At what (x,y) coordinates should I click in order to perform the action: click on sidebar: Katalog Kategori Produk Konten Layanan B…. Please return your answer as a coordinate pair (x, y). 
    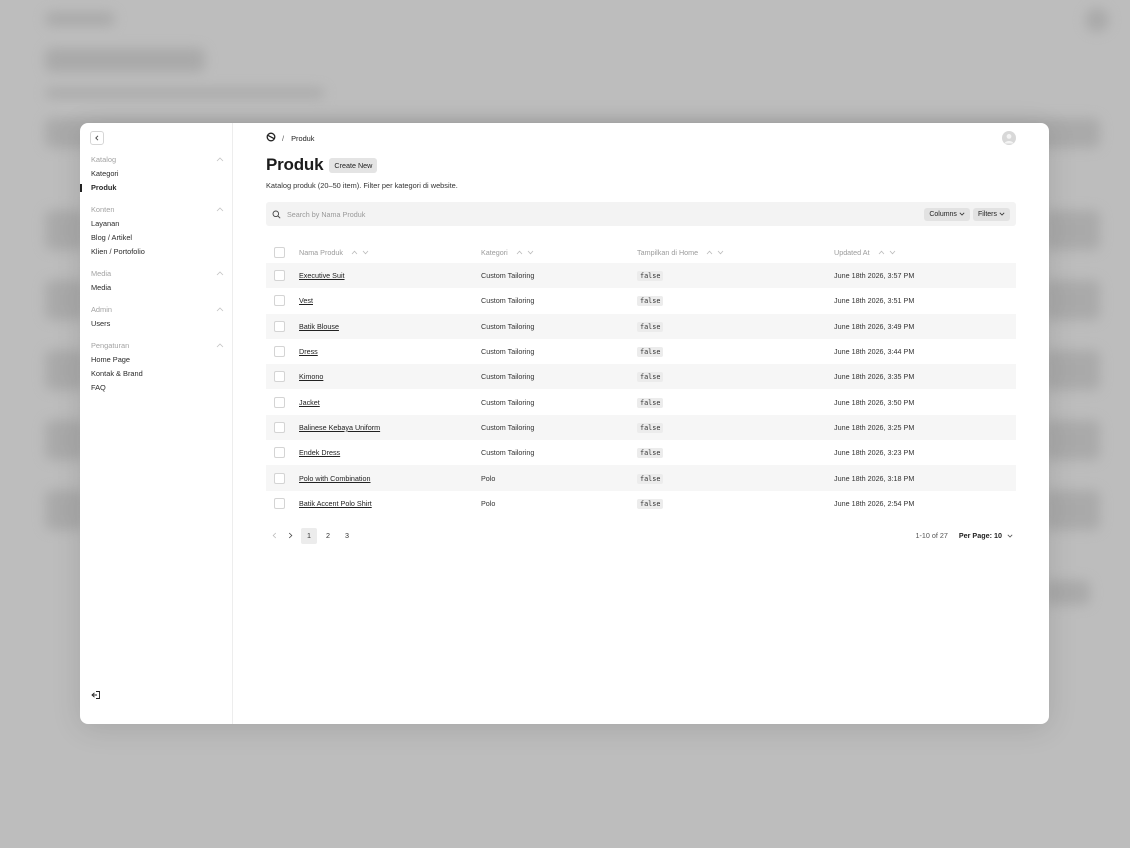
    Looking at the image, I should click on (156, 423).